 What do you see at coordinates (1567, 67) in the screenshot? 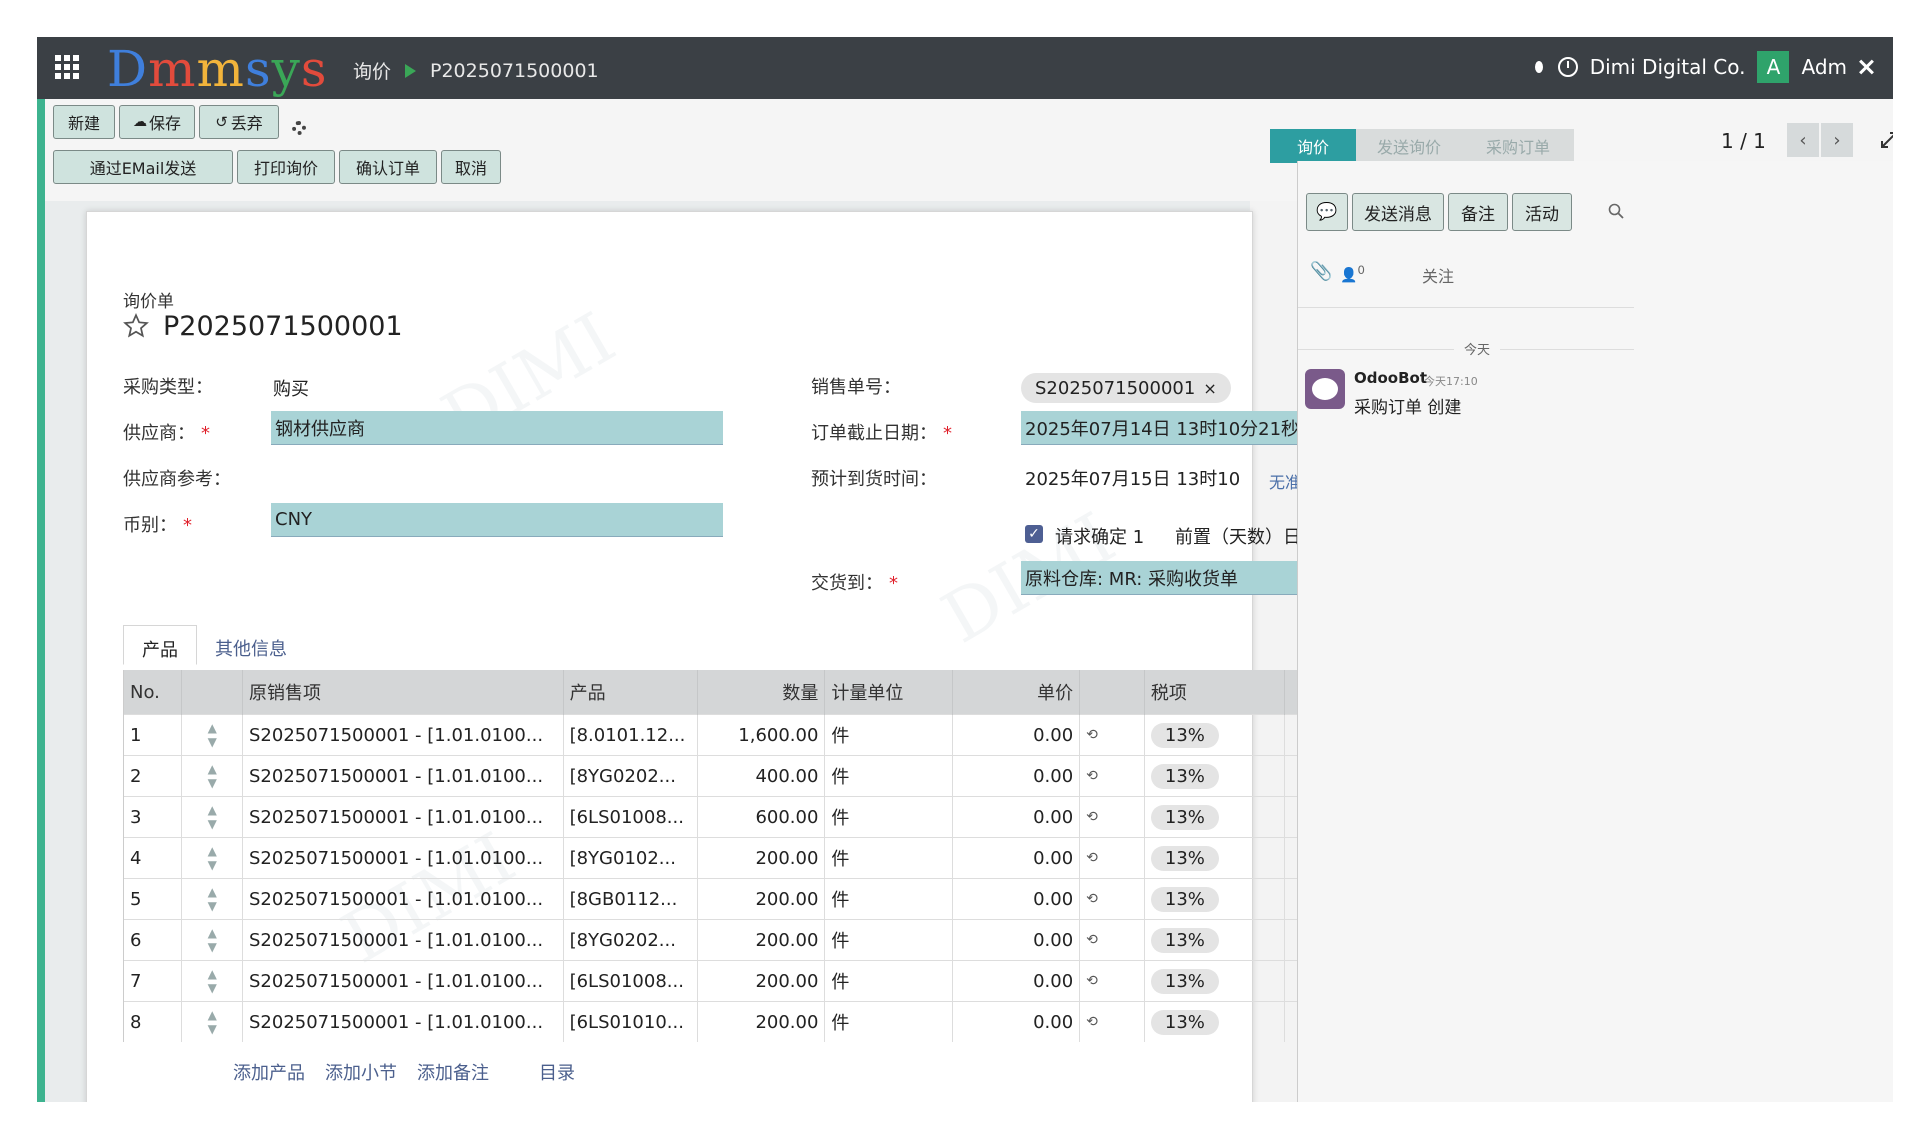
I see `activity-clock-icon` at bounding box center [1567, 67].